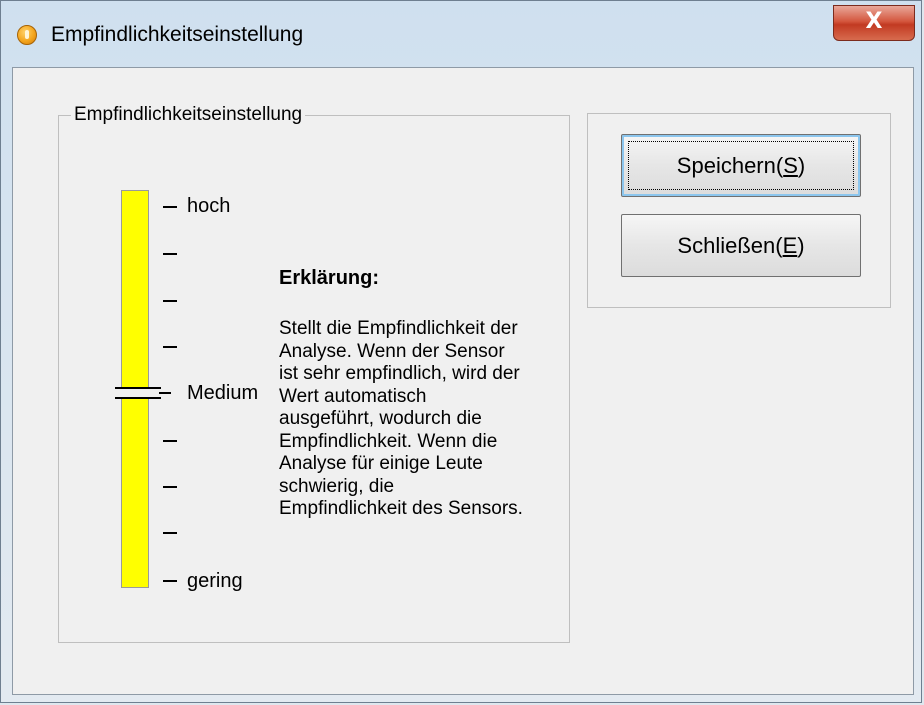  What do you see at coordinates (170, 207) in the screenshot?
I see `tick-mark-high` at bounding box center [170, 207].